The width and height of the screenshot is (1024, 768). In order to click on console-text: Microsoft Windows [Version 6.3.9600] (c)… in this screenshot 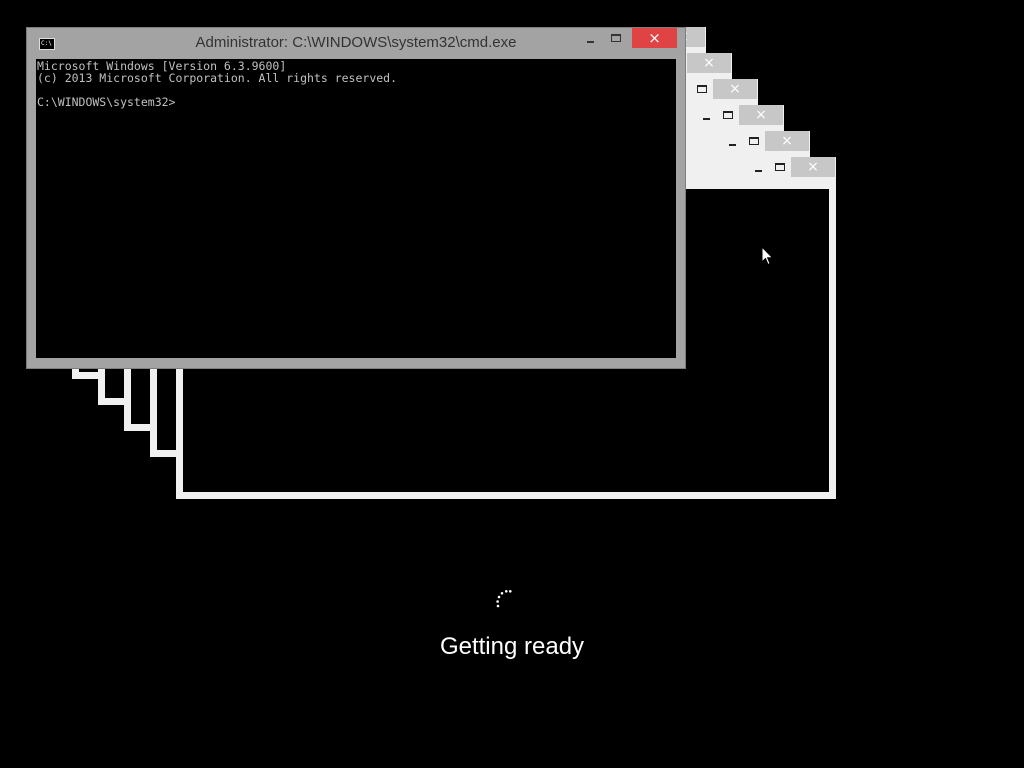, I will do `click(217, 84)`.